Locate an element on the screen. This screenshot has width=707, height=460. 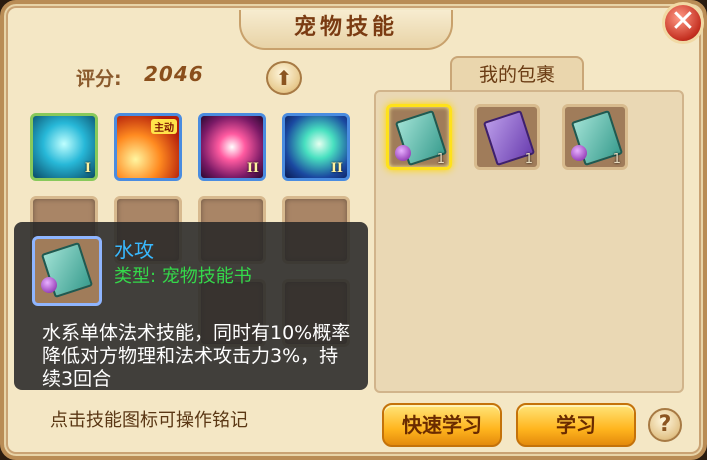
help-button: ? is located at coordinates (665, 425).